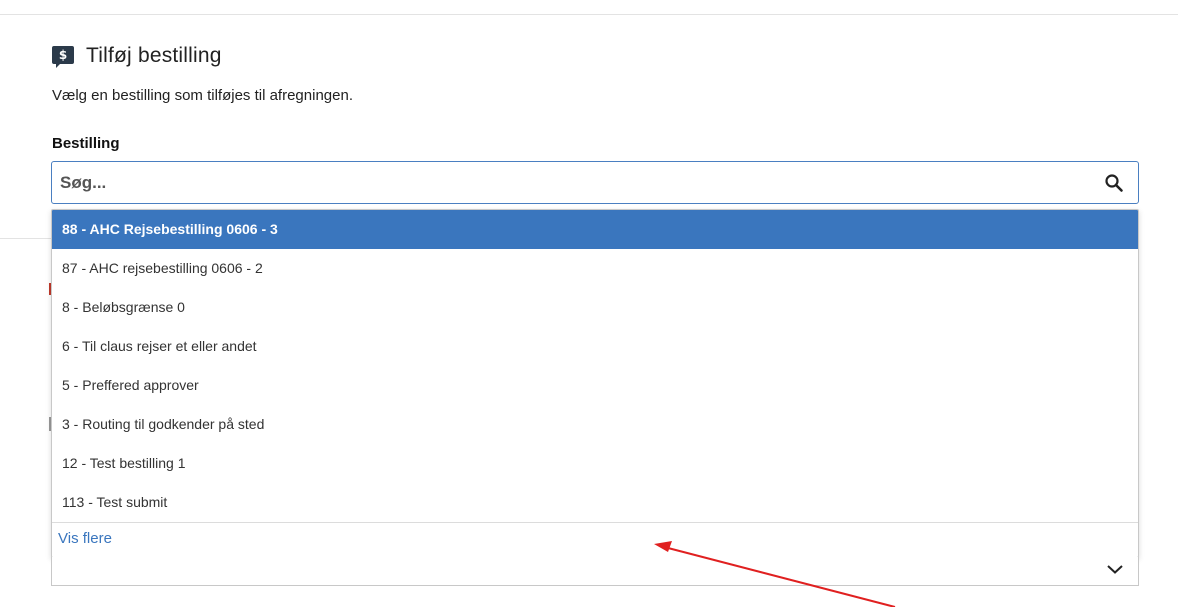 The height and width of the screenshot is (607, 1178). I want to click on order-search-box, so click(595, 182).